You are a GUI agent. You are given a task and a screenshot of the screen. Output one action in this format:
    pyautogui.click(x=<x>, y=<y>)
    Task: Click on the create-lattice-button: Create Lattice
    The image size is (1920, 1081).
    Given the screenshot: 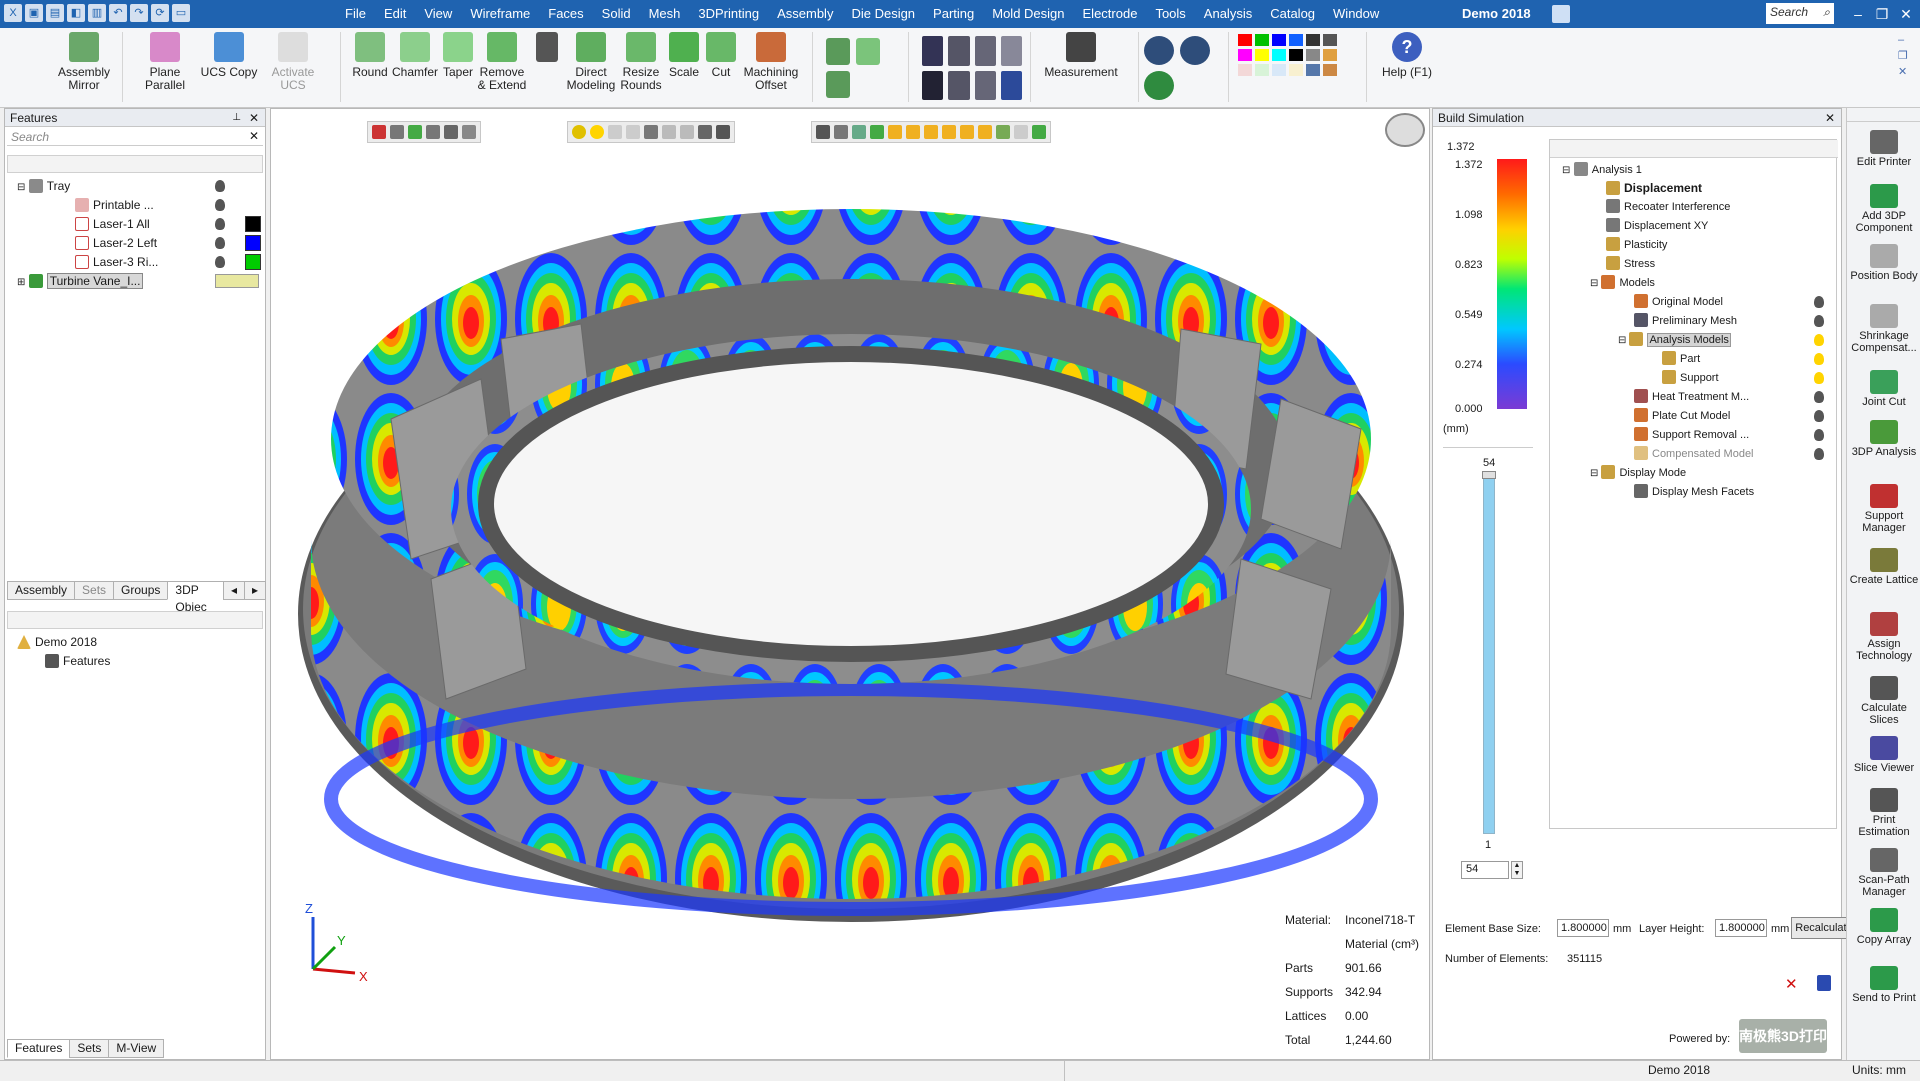 What is the action you would take?
    pyautogui.click(x=1883, y=567)
    